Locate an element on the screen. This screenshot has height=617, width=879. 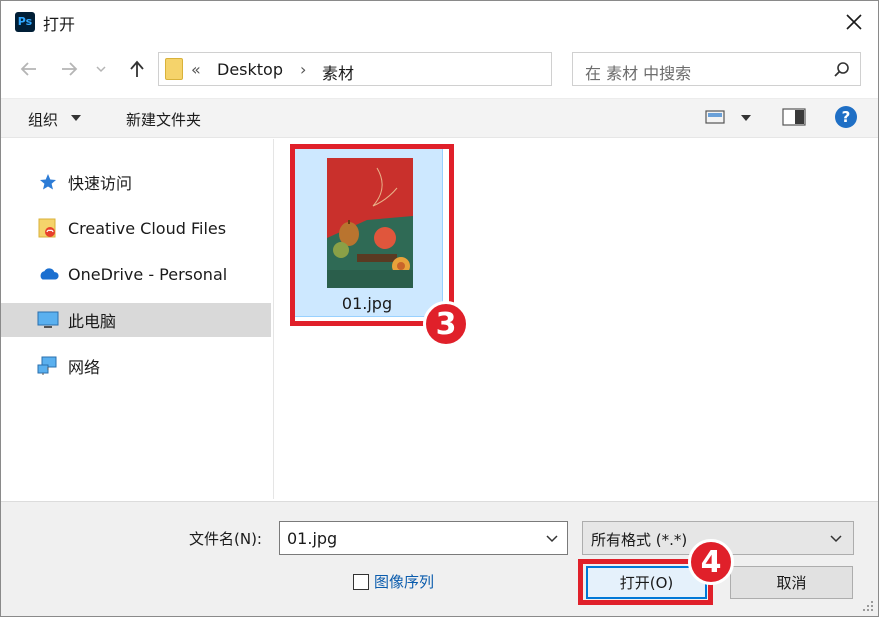
preview-pane-icon is located at coordinates (794, 117).